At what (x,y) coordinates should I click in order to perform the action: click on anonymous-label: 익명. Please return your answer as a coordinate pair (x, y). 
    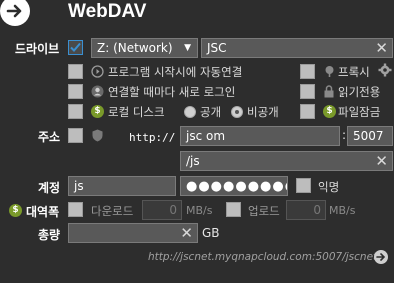
    Looking at the image, I should click on (329, 187).